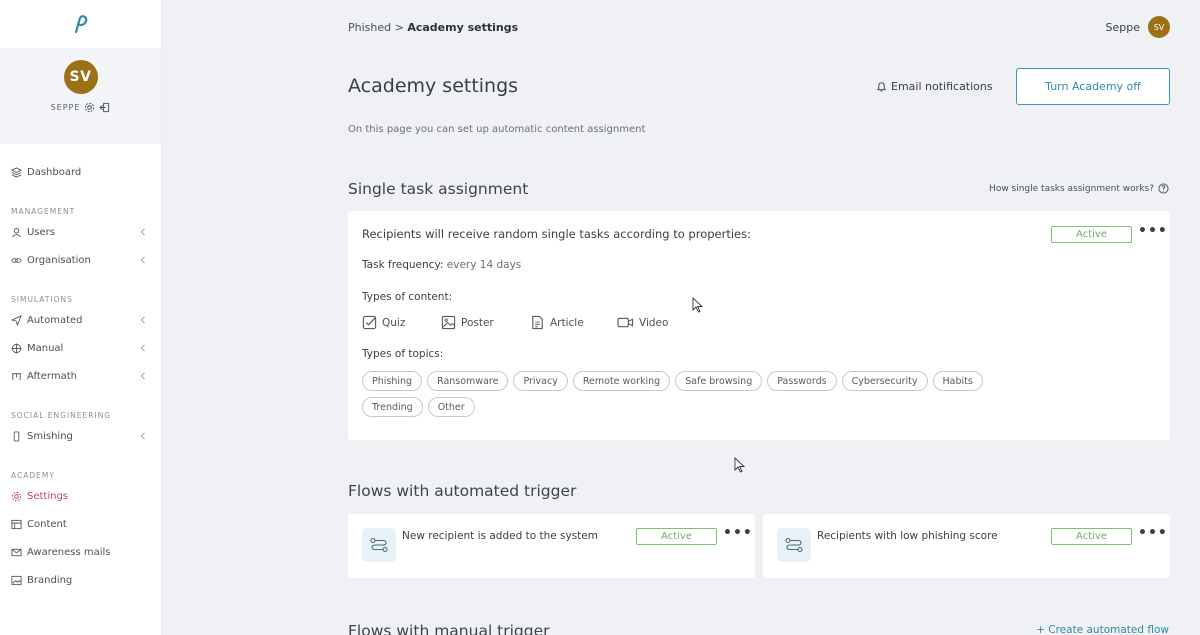 The width and height of the screenshot is (1200, 635). What do you see at coordinates (451, 407) in the screenshot?
I see `topic-chip: Other` at bounding box center [451, 407].